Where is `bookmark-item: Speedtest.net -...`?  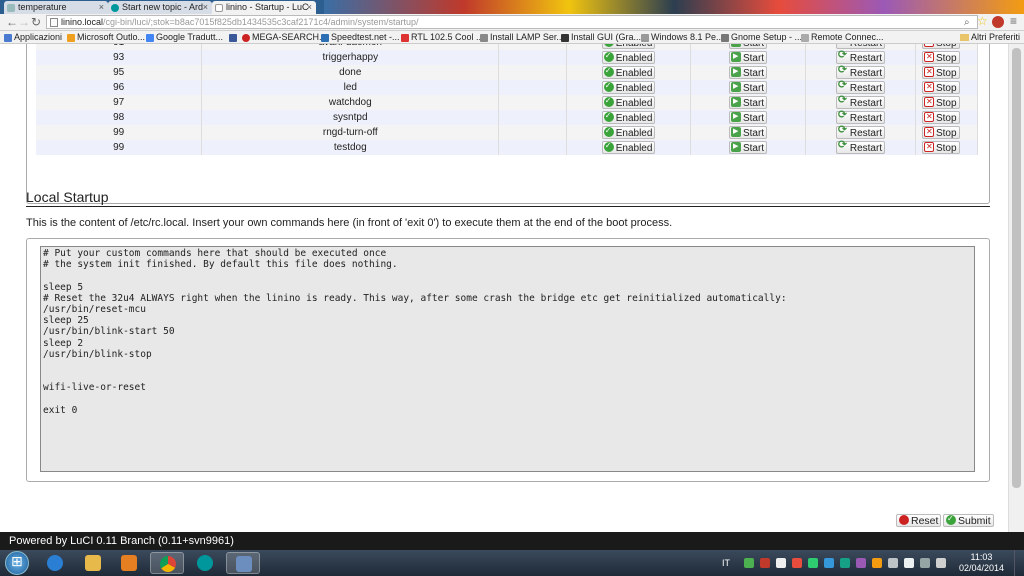 bookmark-item: Speedtest.net -... is located at coordinates (360, 37).